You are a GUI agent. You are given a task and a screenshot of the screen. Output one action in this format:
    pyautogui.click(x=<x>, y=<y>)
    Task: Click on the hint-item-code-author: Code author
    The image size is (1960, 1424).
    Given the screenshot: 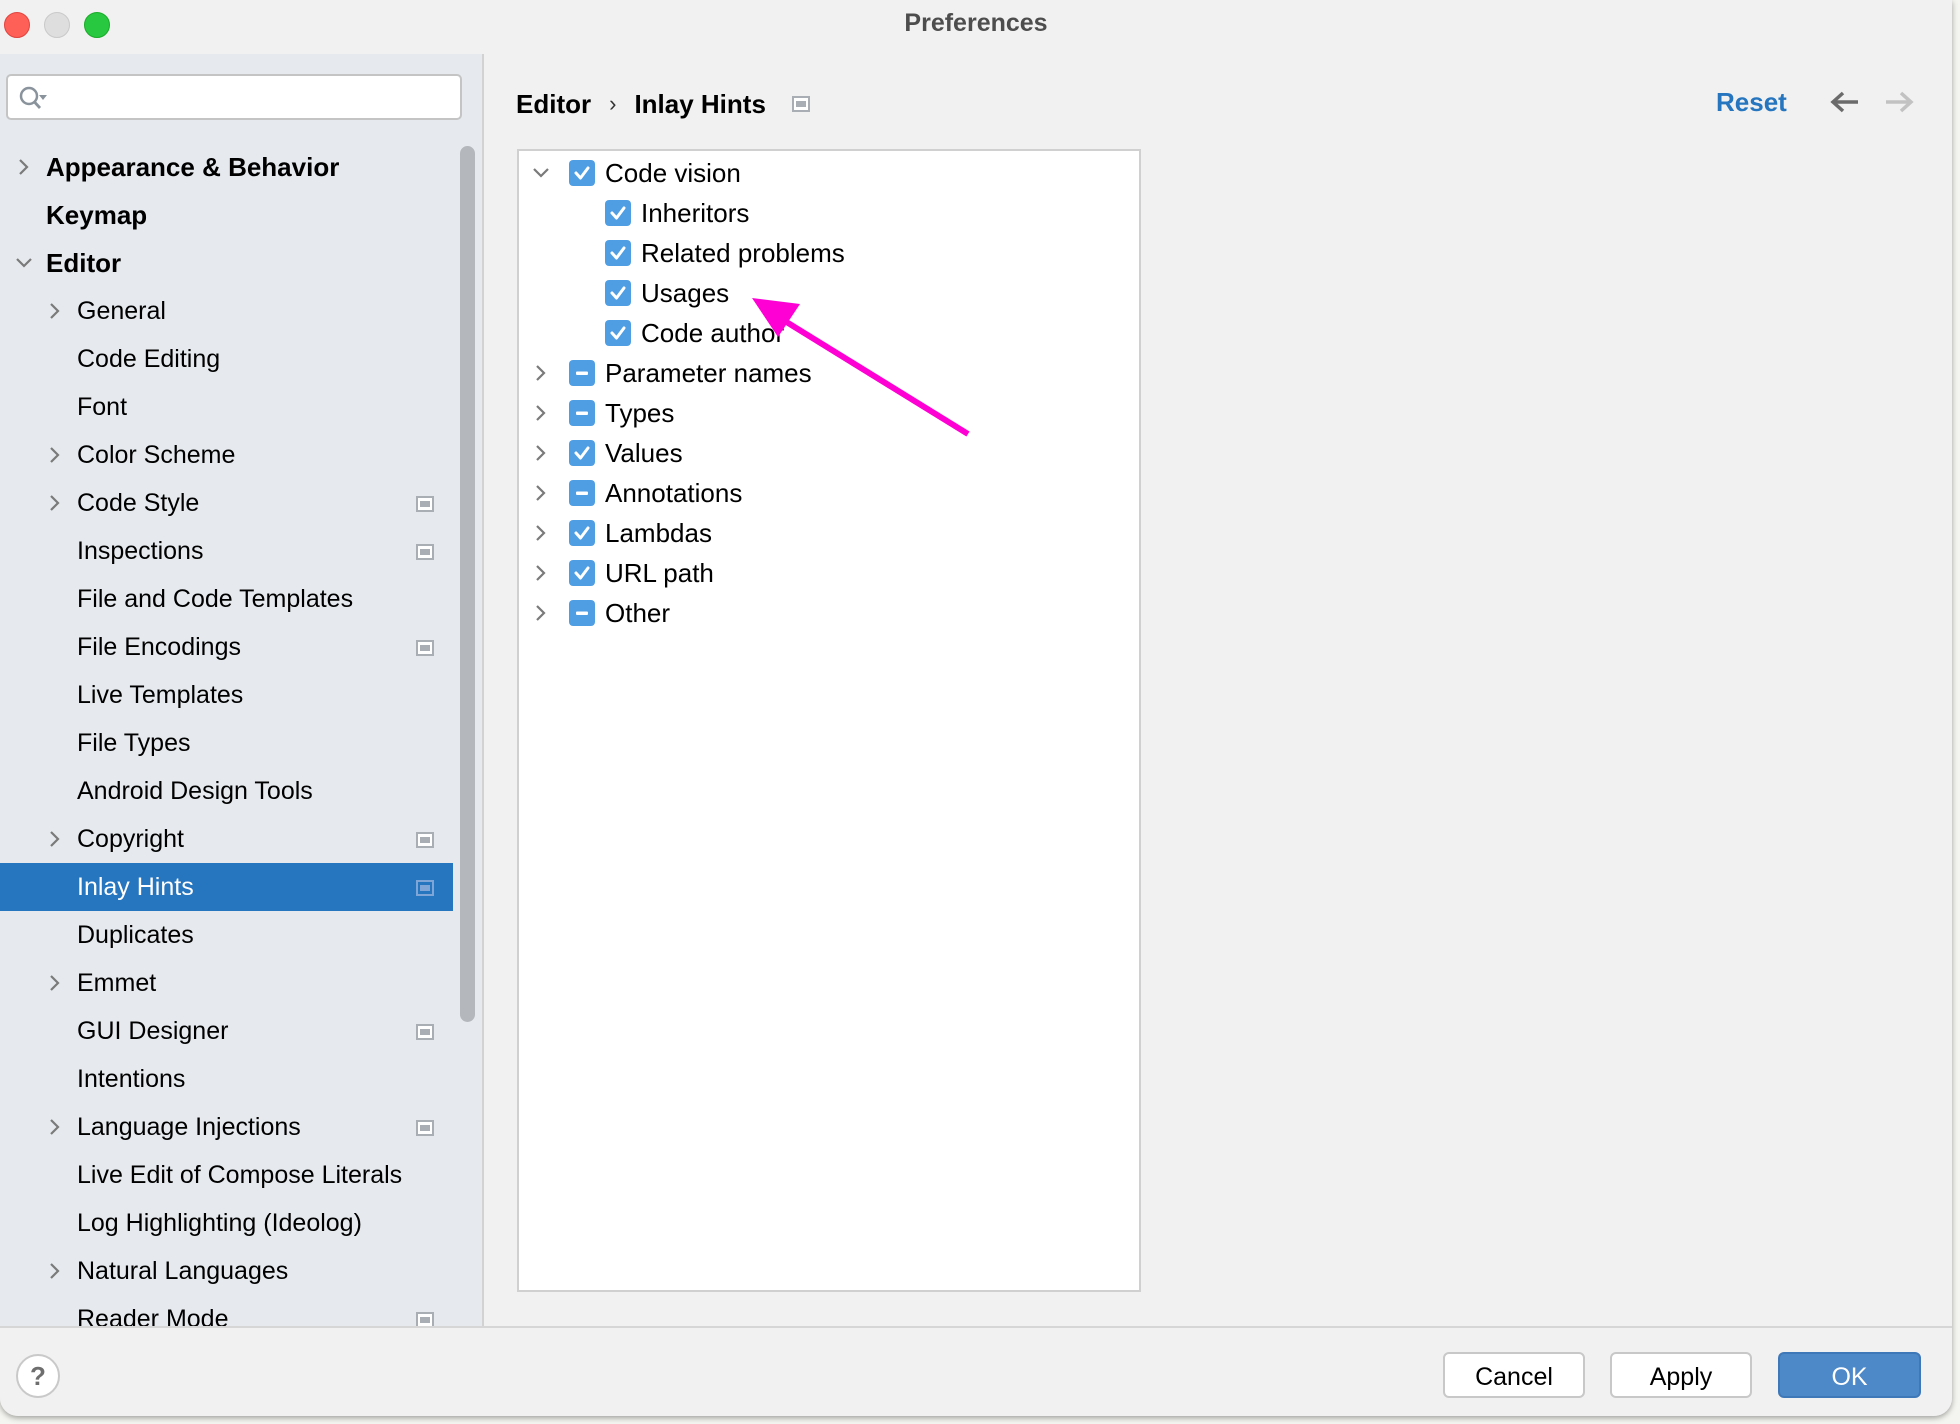 What is the action you would take?
    pyautogui.click(x=819, y=333)
    